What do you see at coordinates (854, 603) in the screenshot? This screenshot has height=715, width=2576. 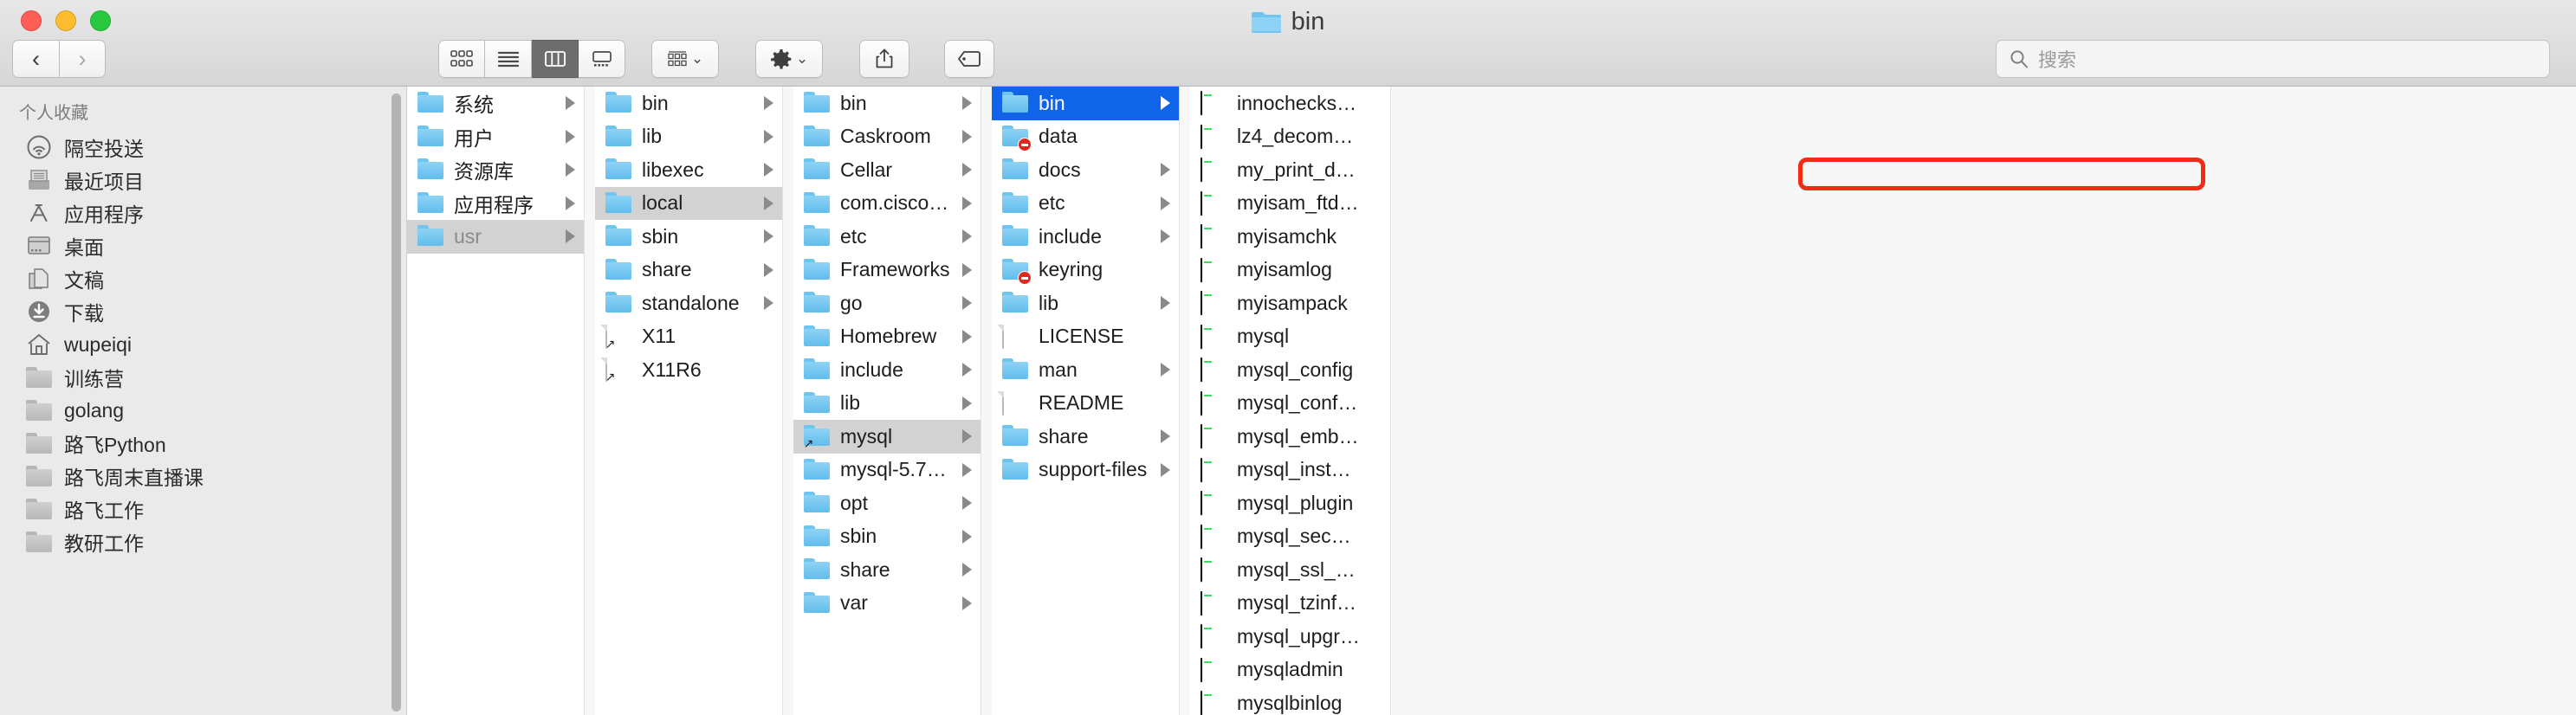 I see `file-name: var` at bounding box center [854, 603].